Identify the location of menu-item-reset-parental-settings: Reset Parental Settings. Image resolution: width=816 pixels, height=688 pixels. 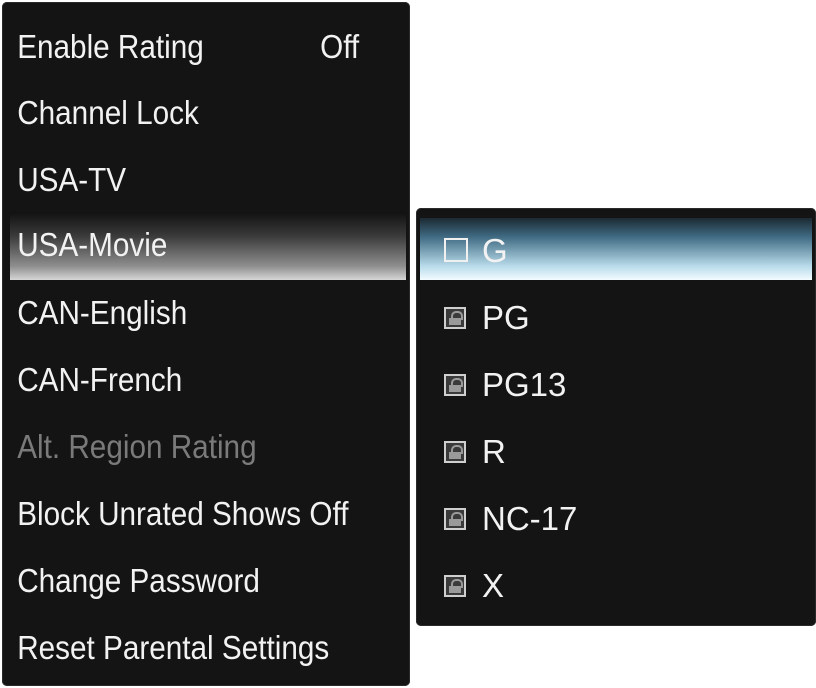
(208, 648).